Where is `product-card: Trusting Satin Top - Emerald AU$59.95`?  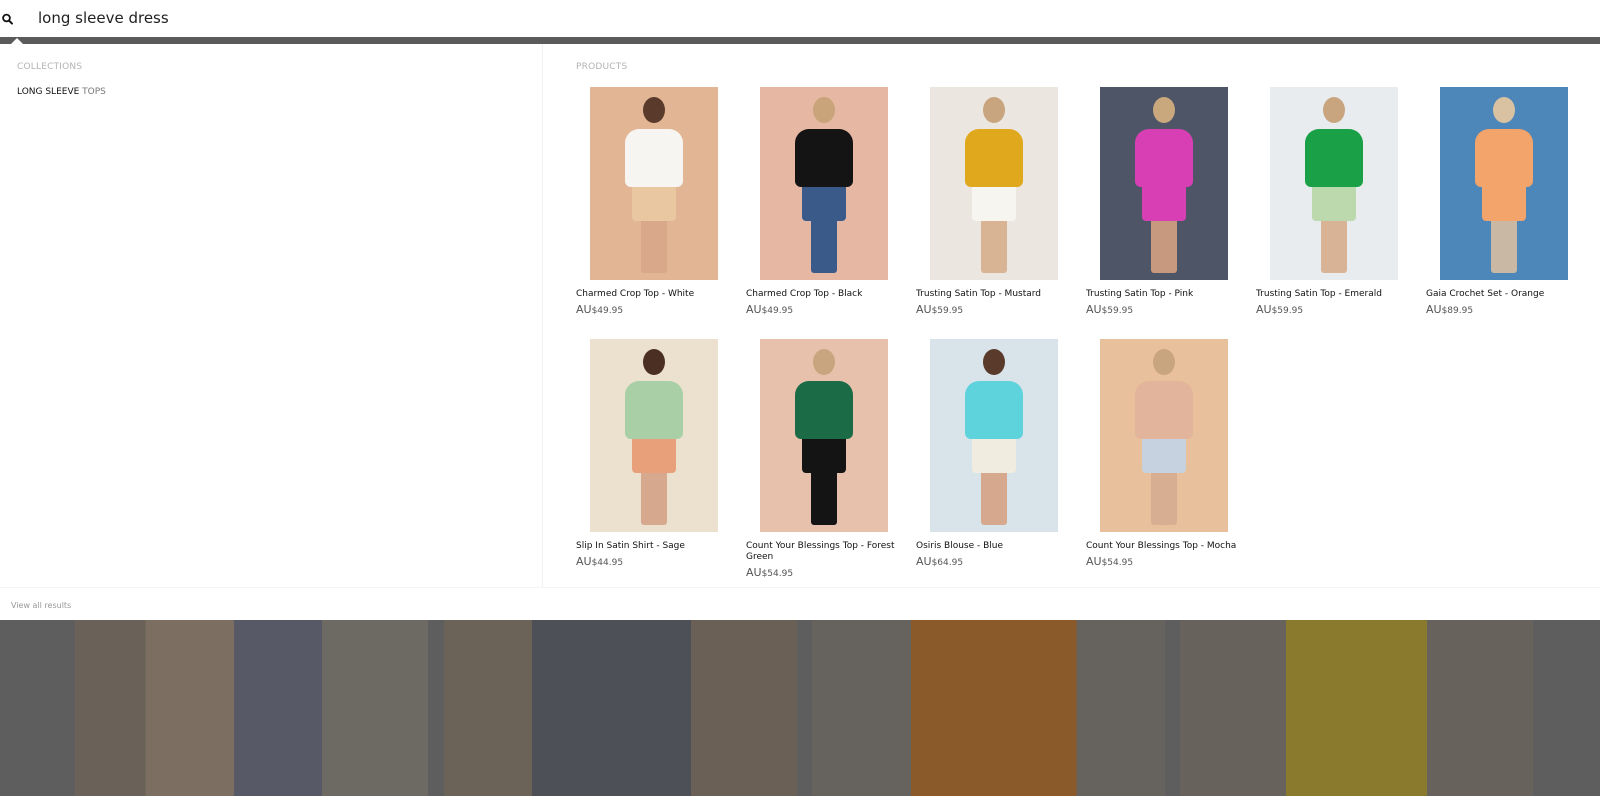
product-card: Trusting Satin Top - Emerald AU$59.95 is located at coordinates (1336, 207).